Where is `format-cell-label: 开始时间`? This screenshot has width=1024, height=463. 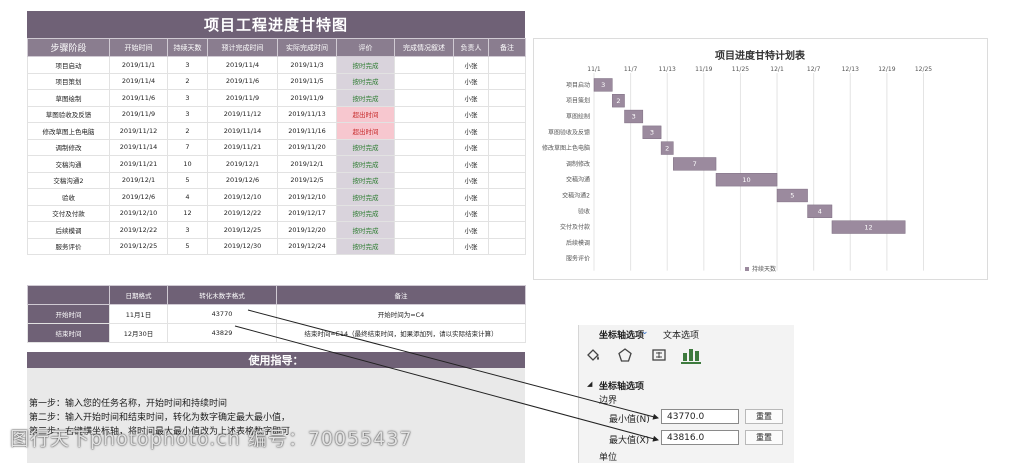 format-cell-label: 开始时间 is located at coordinates (68, 314).